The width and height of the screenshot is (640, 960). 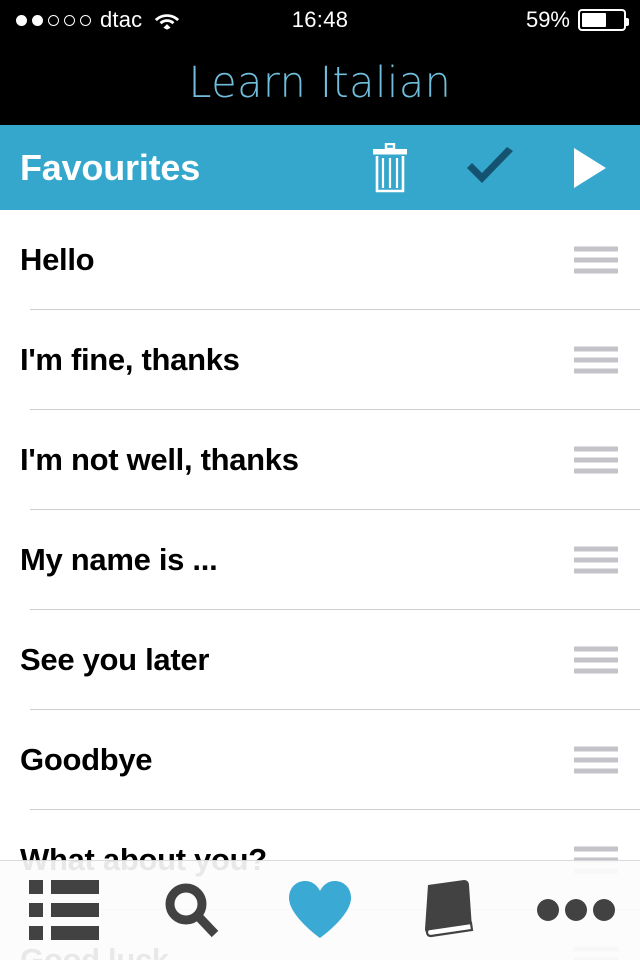 I want to click on tab-search, so click(x=192, y=910).